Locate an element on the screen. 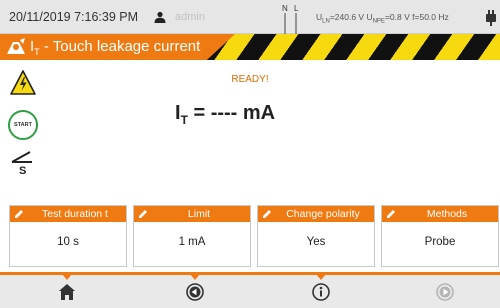  start-label: START is located at coordinates (23, 125).